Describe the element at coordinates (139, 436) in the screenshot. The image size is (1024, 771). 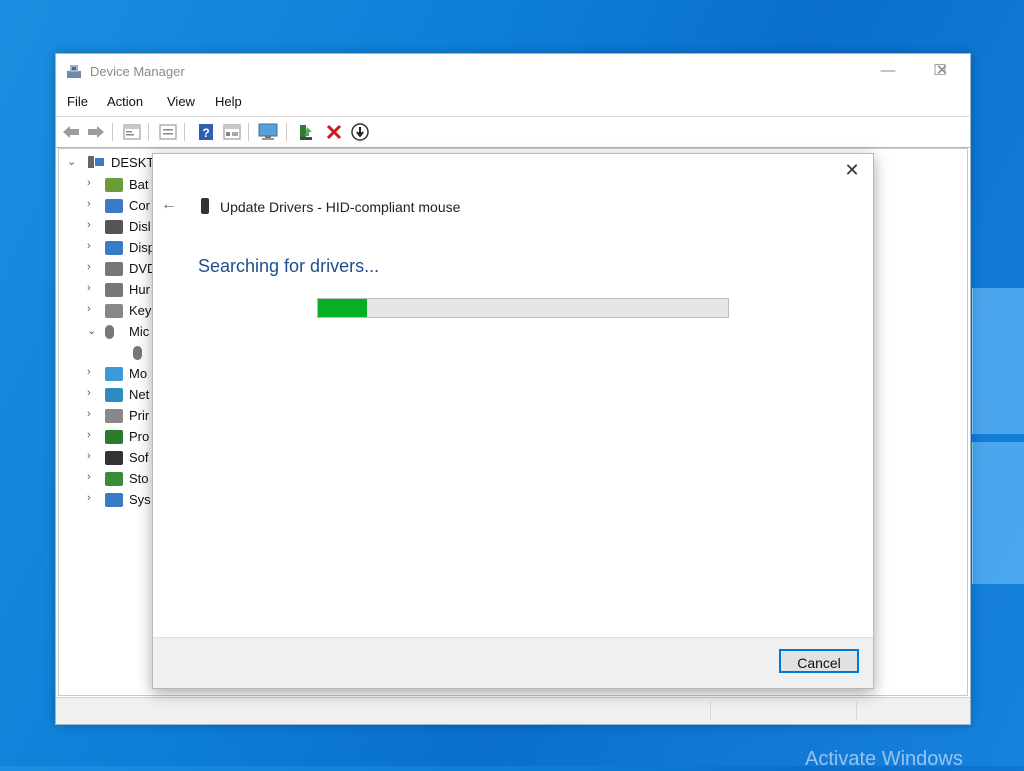
I see `tree-item-label: Pro` at that location.